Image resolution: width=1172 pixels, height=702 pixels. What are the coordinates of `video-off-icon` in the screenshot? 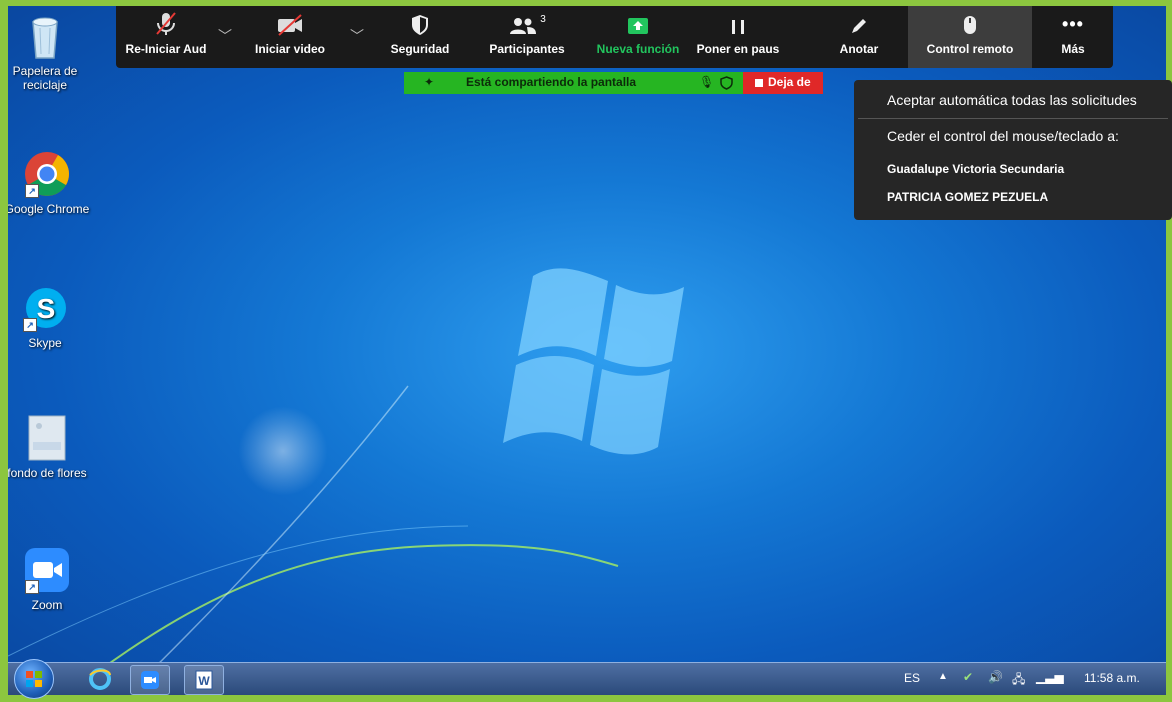 It's located at (290, 21).